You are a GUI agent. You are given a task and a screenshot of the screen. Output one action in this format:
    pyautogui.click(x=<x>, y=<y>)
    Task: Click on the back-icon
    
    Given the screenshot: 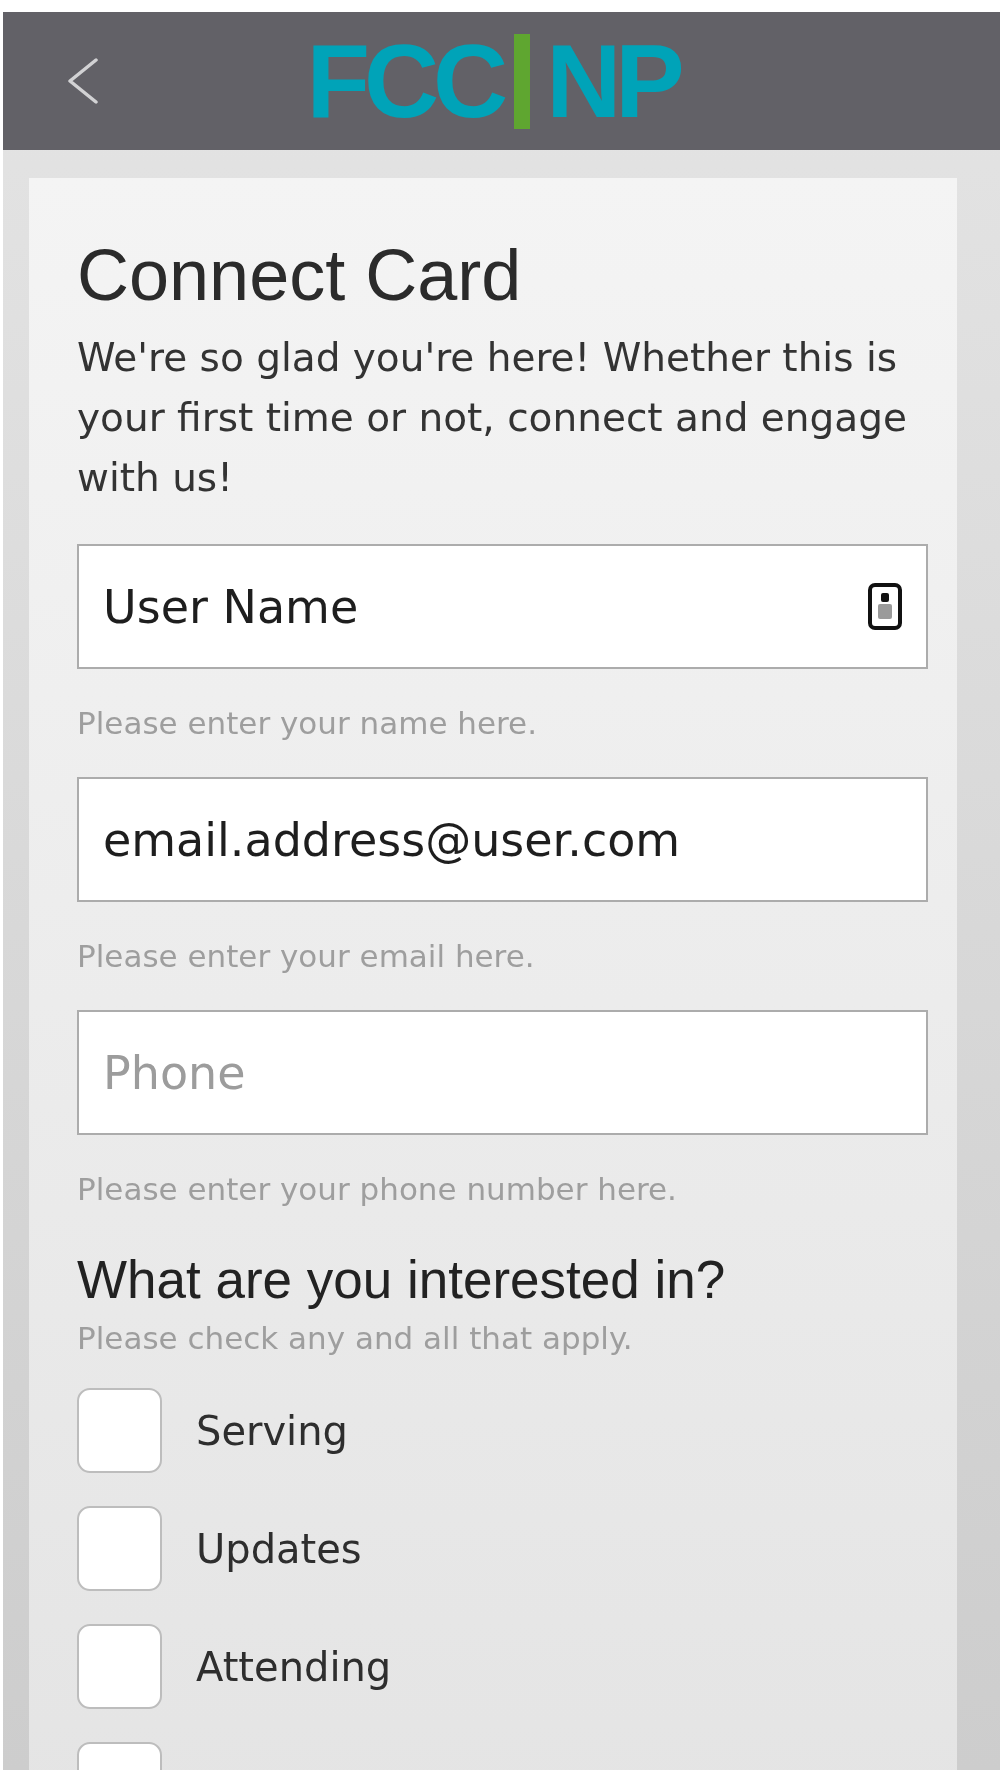 What is the action you would take?
    pyautogui.click(x=83, y=81)
    